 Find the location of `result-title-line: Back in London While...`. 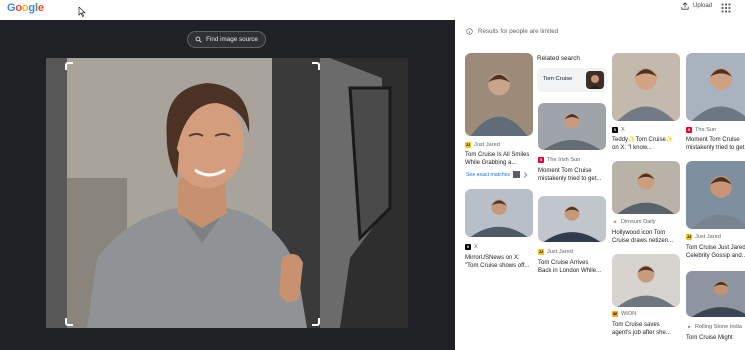

result-title-line: Back in London While... is located at coordinates (570, 271).